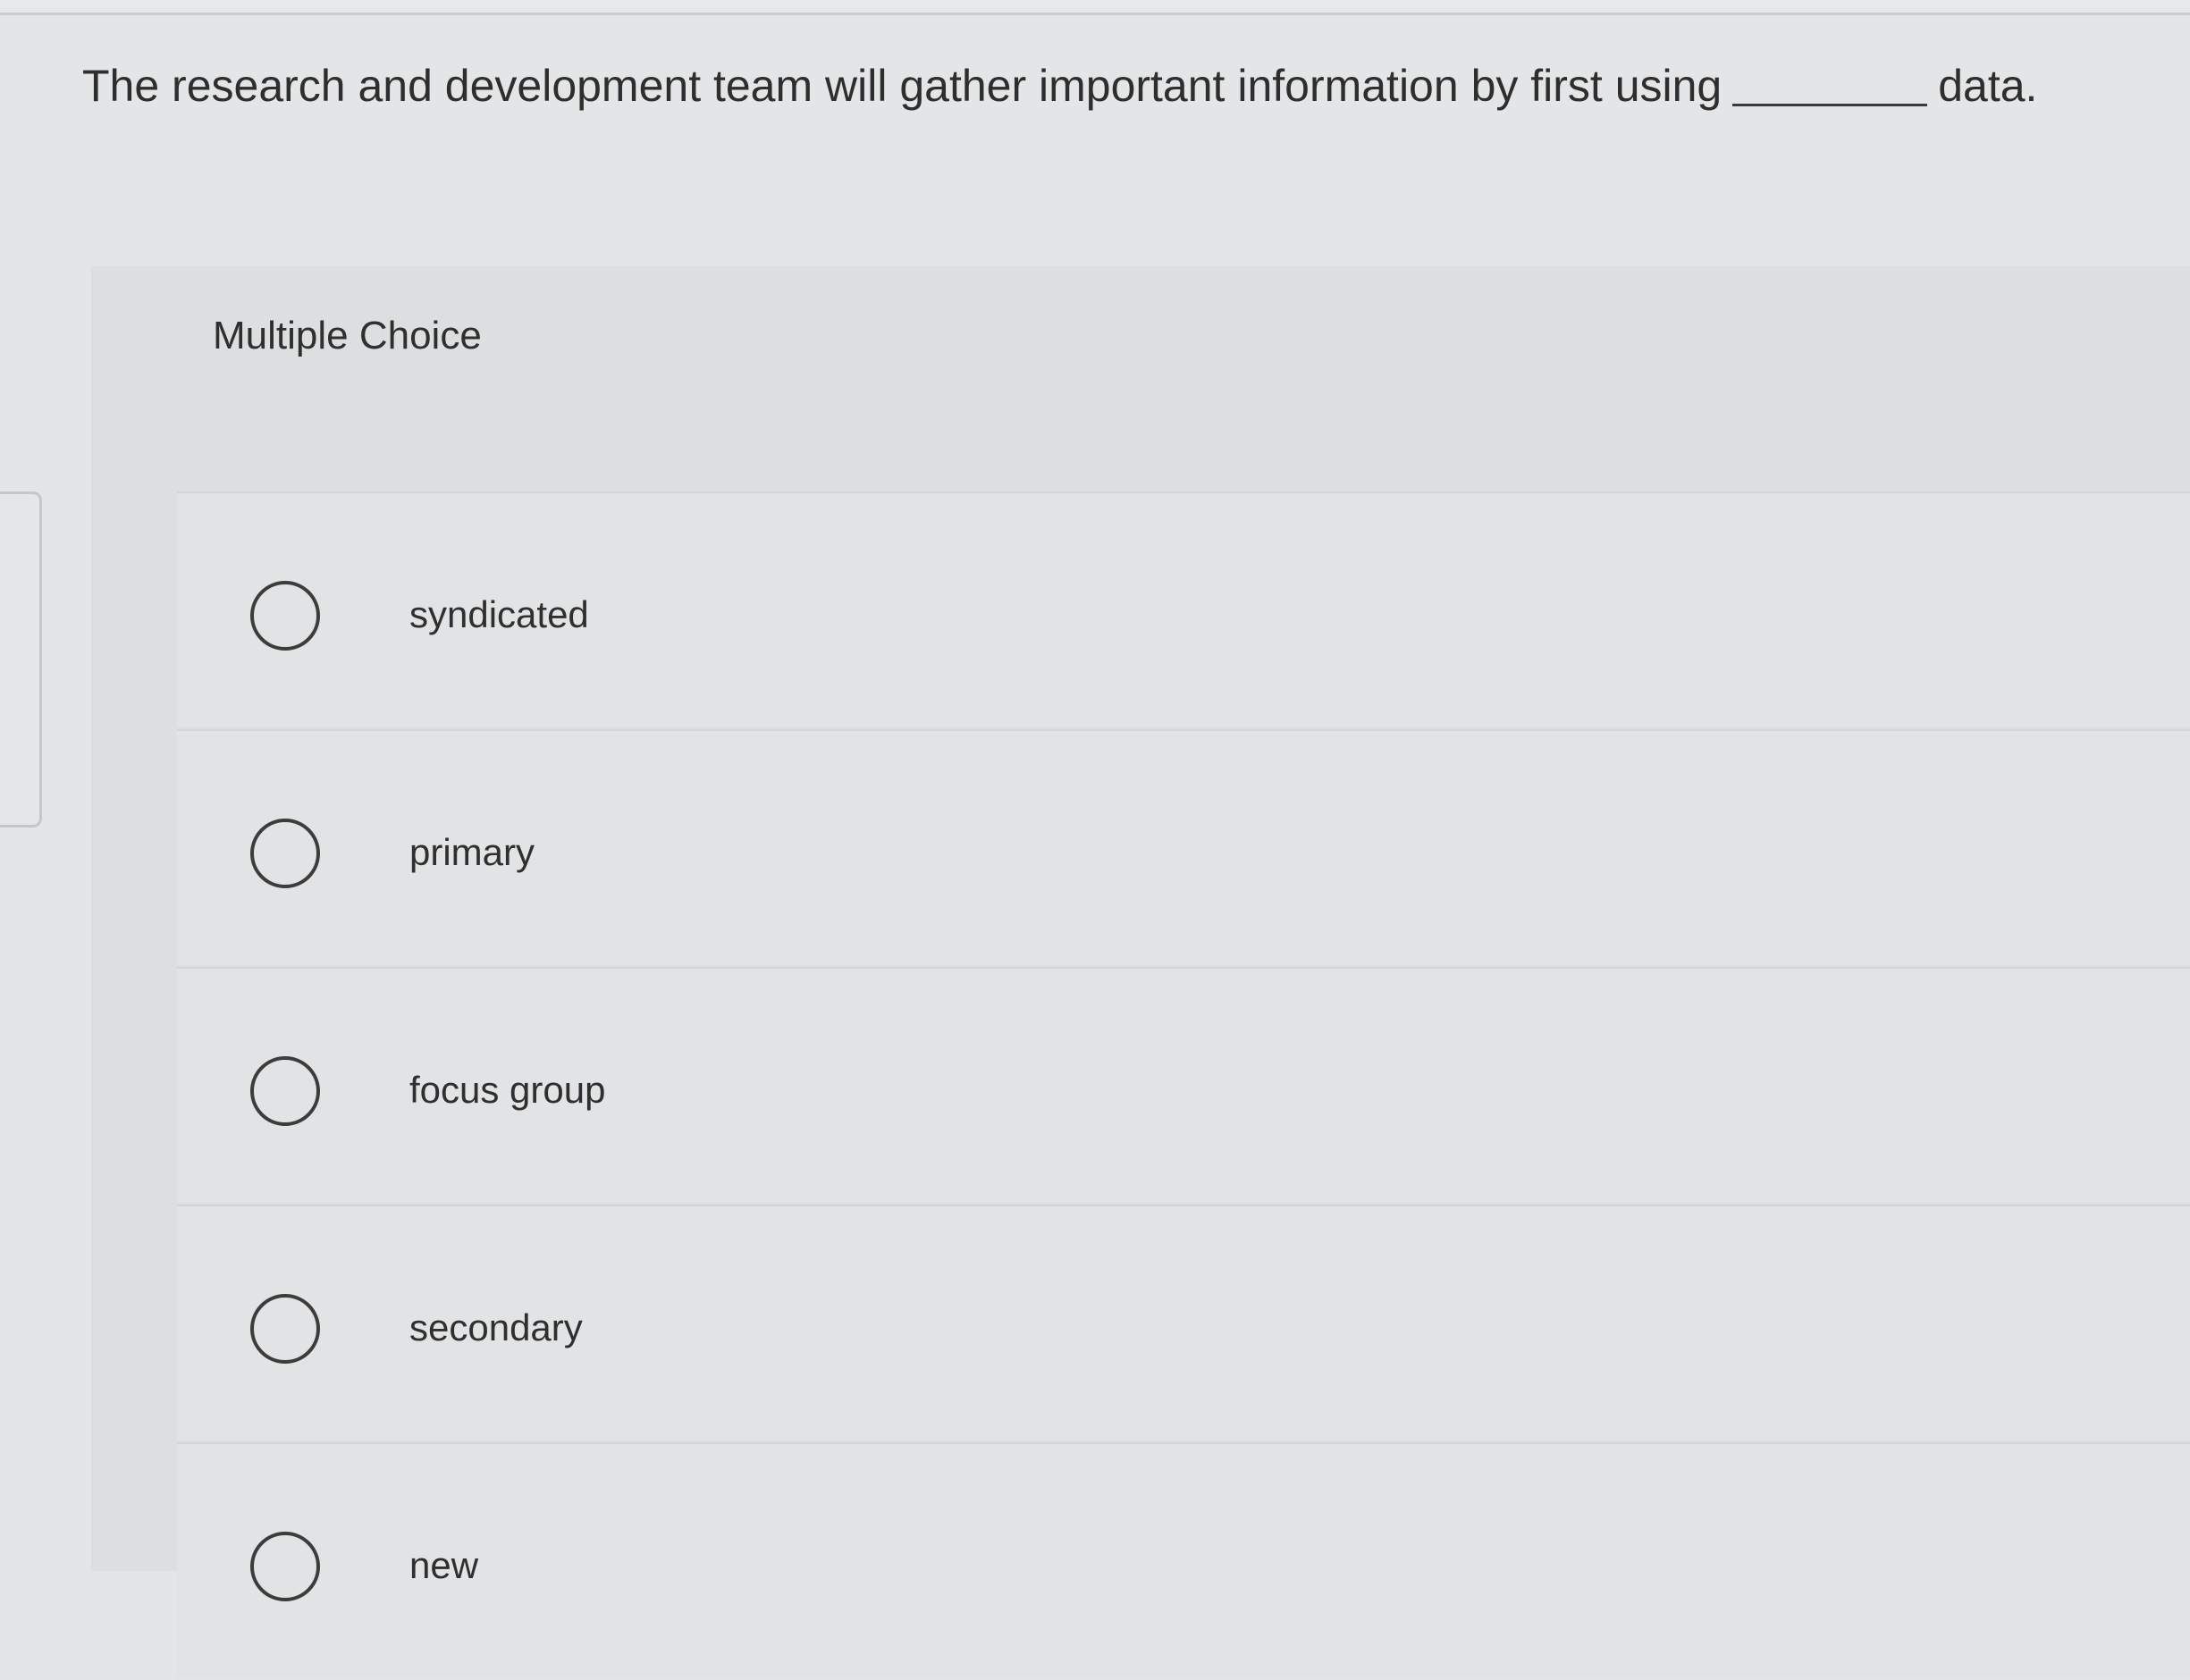 The image size is (2190, 1680). I want to click on answer-option-label: new, so click(444, 1565).